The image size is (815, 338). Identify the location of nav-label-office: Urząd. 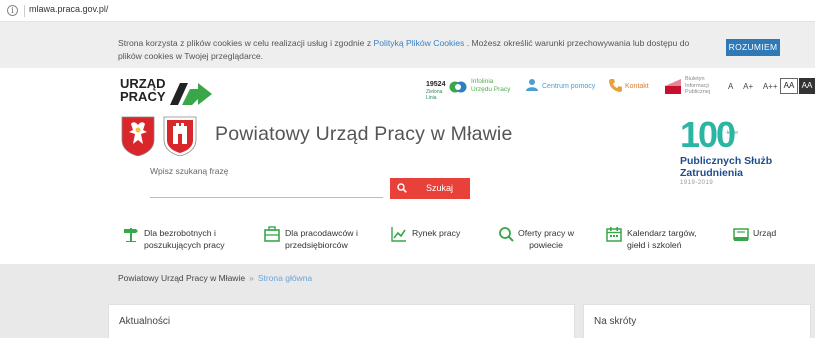
(764, 233).